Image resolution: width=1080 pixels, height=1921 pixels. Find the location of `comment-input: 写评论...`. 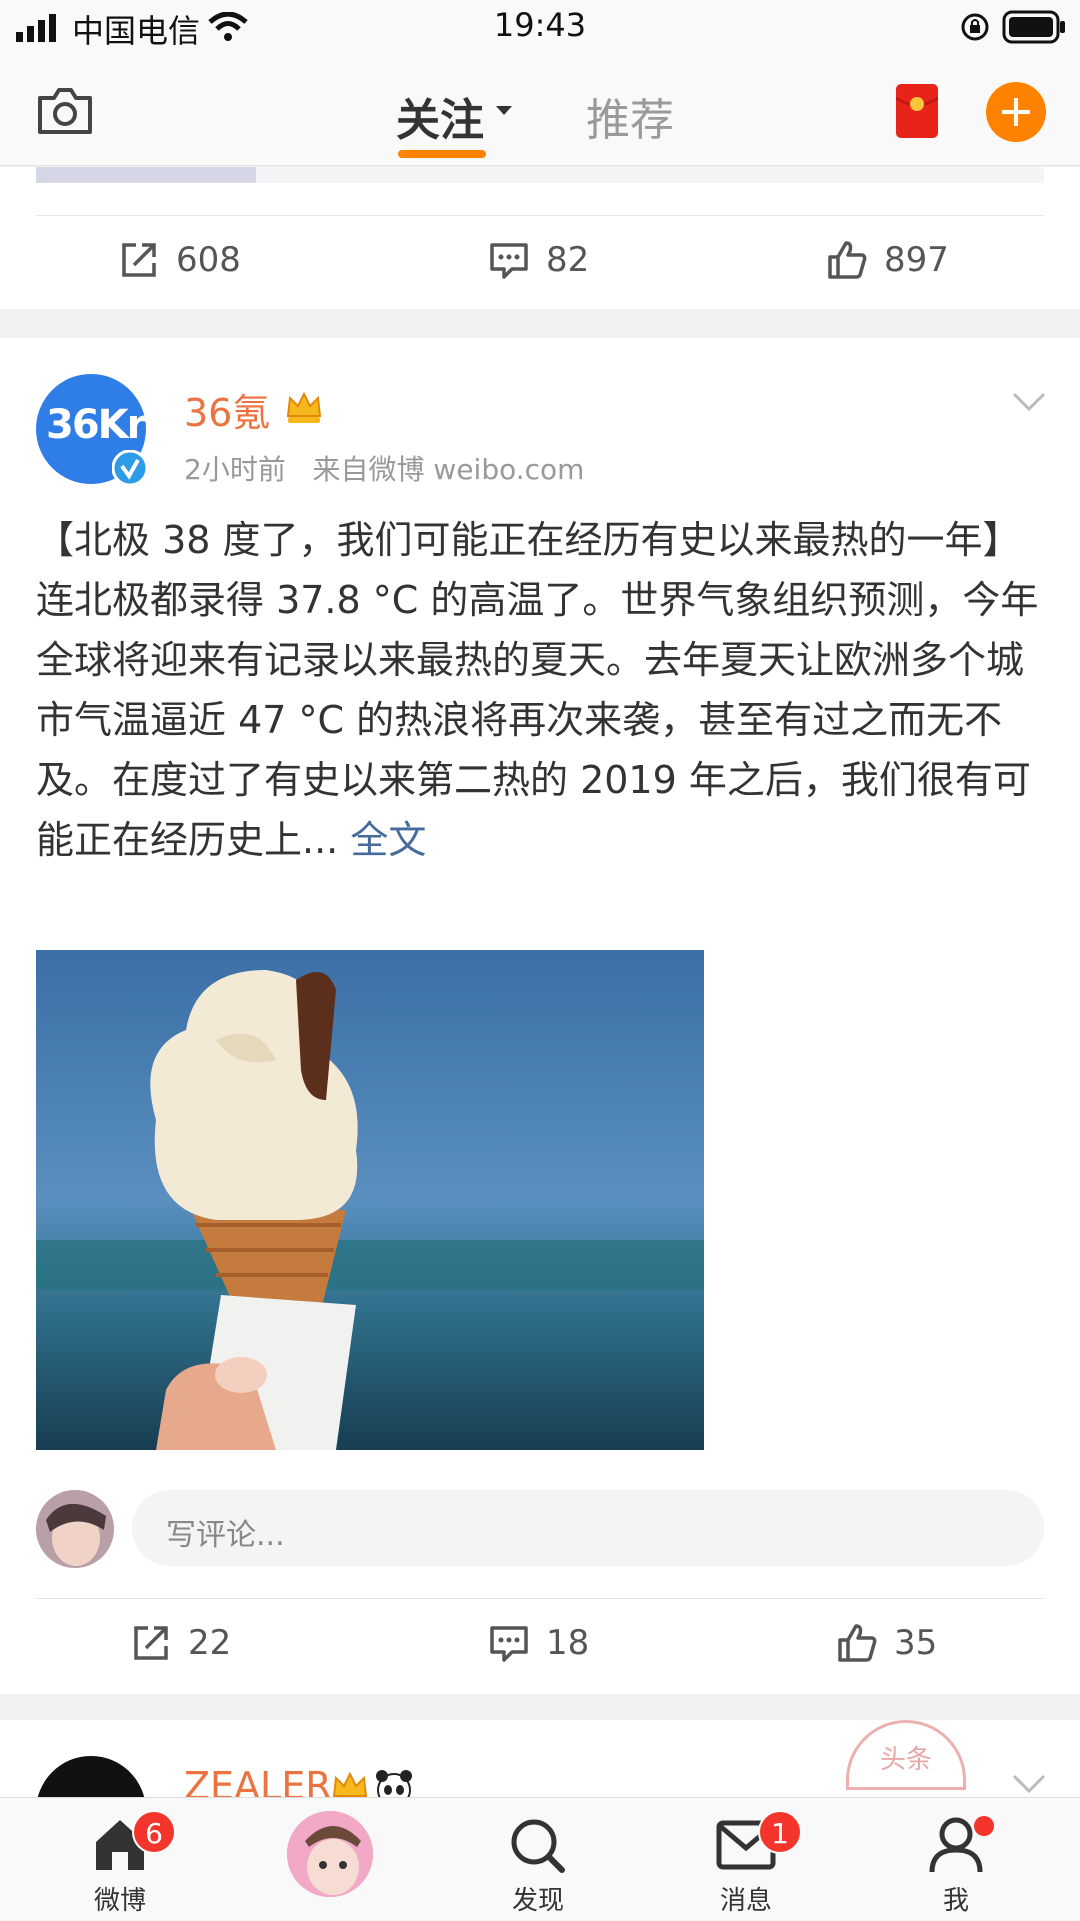

comment-input: 写评论... is located at coordinates (588, 1528).